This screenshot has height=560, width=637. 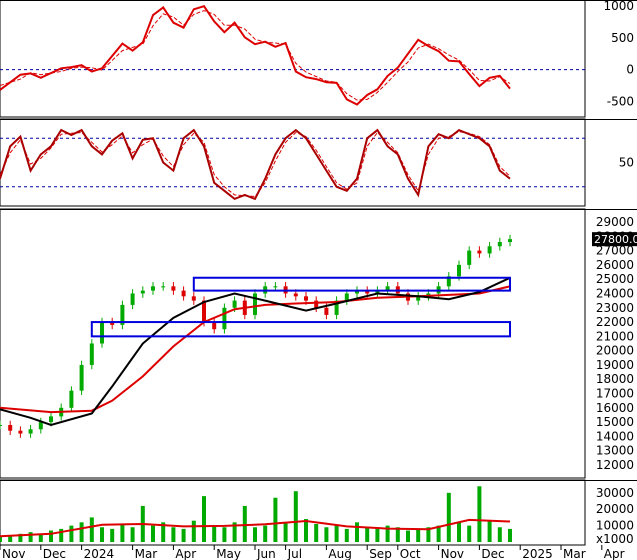 What do you see at coordinates (615, 365) in the screenshot?
I see `price-tick-label: 19000` at bounding box center [615, 365].